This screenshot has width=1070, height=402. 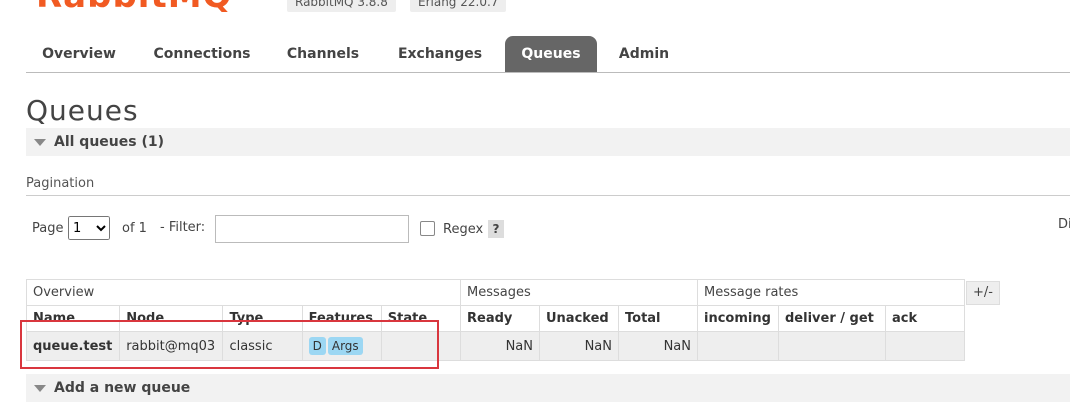 What do you see at coordinates (500, 318) in the screenshot?
I see `col-header-ready: Ready` at bounding box center [500, 318].